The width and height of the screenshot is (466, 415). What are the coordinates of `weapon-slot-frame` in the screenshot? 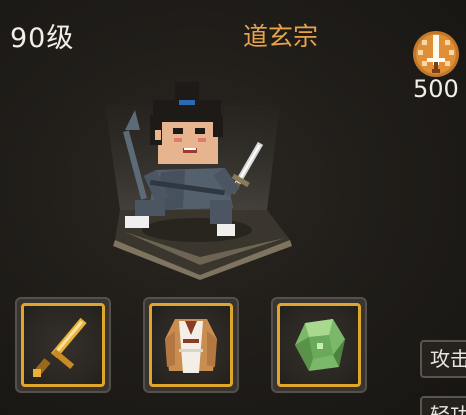 It's located at (63, 345).